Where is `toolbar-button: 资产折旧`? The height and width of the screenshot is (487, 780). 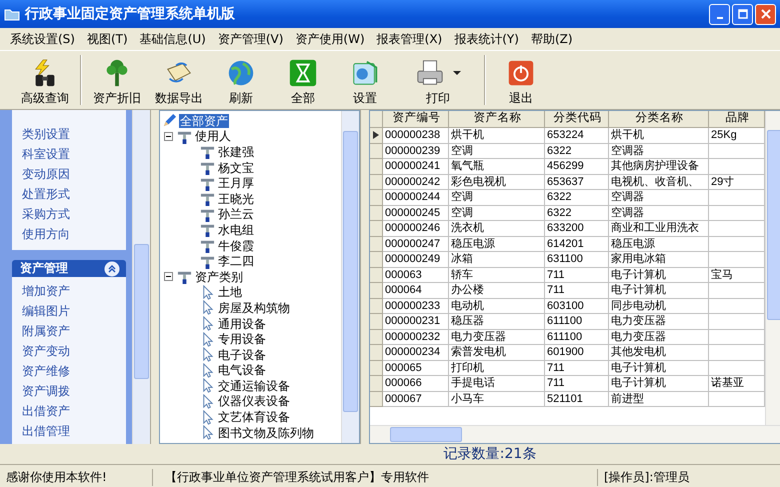 toolbar-button: 资产折旧 is located at coordinates (117, 80).